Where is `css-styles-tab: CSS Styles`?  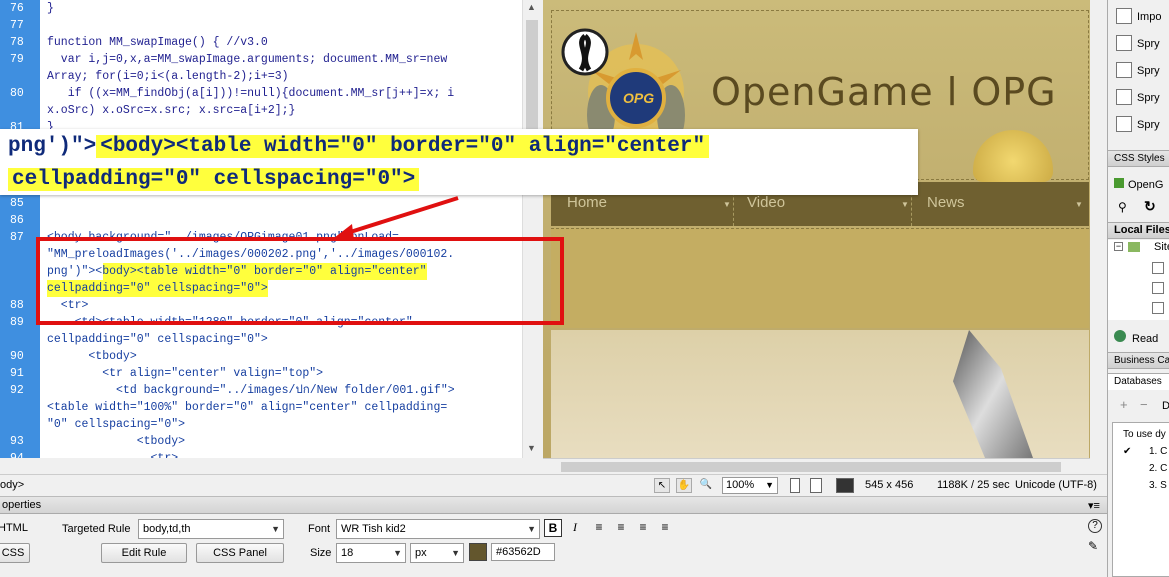 css-styles-tab: CSS Styles is located at coordinates (1138, 158).